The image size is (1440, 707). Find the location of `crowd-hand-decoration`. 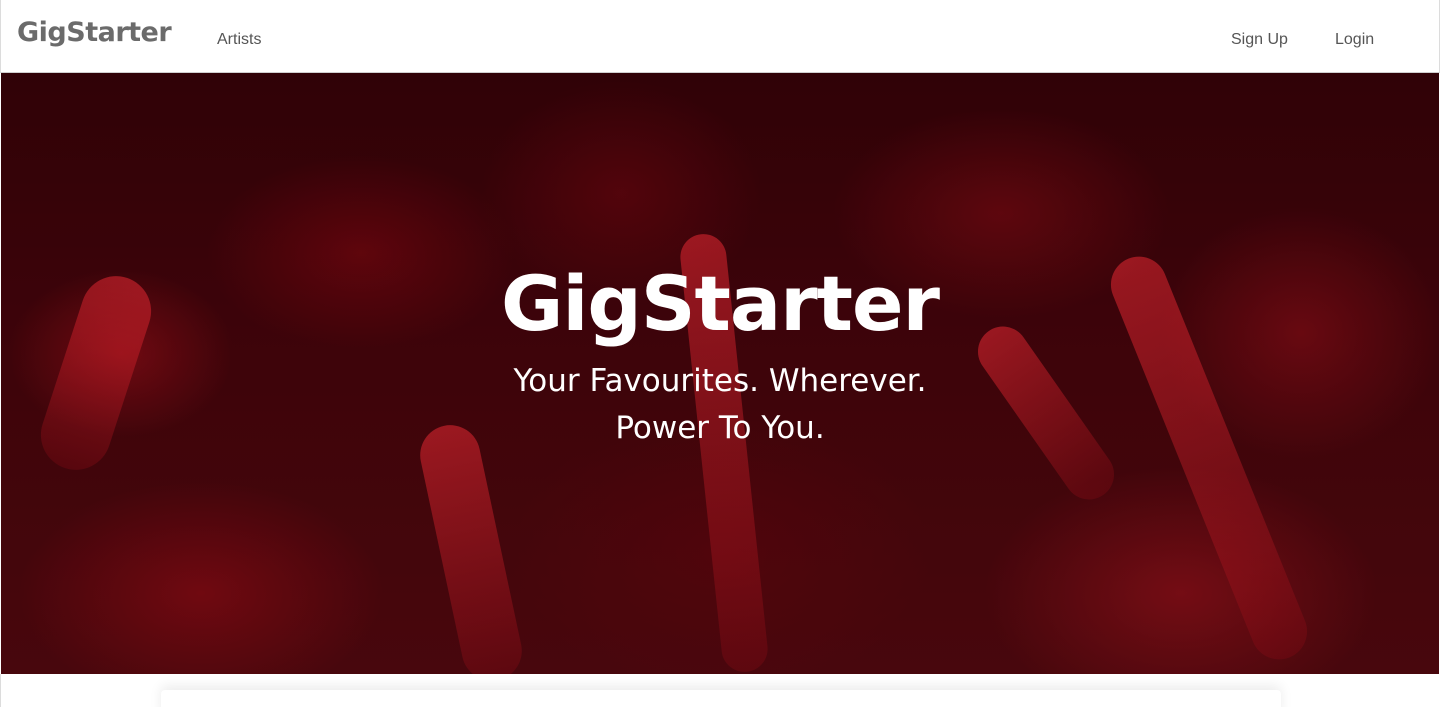

crowd-hand-decoration is located at coordinates (471, 546).